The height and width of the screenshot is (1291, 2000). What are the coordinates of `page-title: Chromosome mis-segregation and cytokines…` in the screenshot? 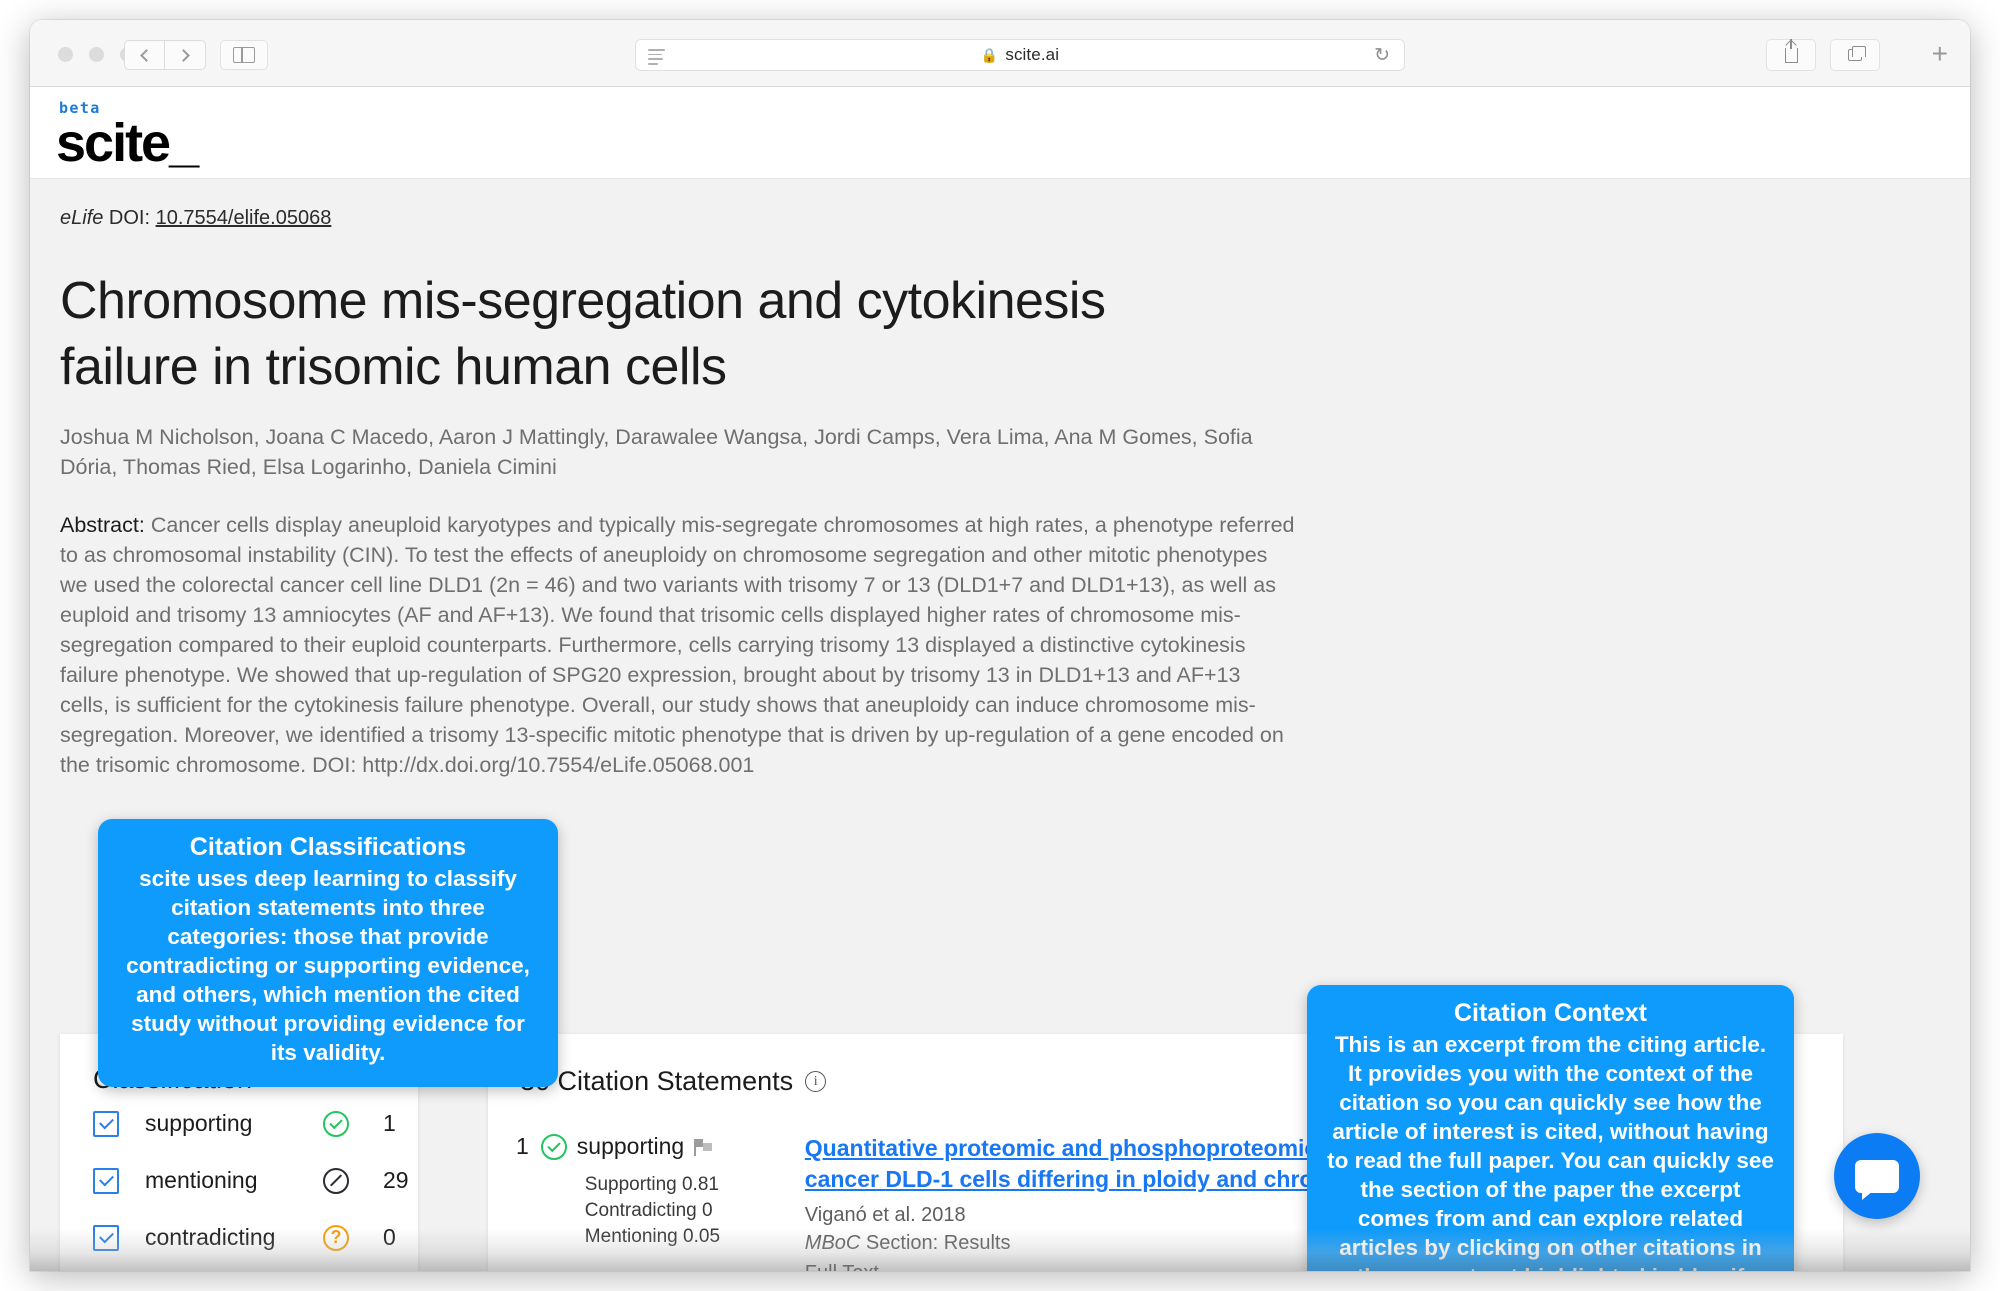 It's located at (583, 334).